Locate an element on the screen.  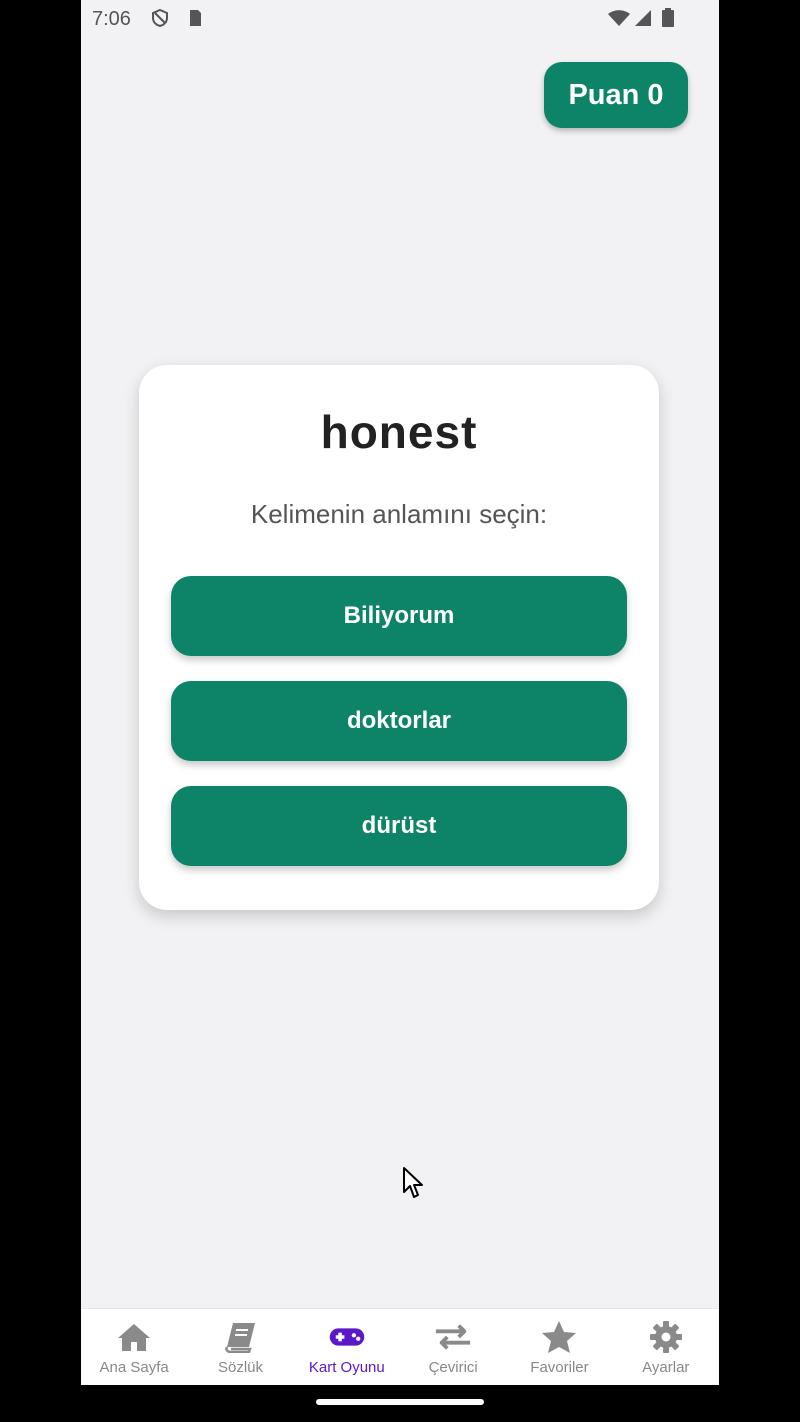
book-icon is located at coordinates (240, 1337).